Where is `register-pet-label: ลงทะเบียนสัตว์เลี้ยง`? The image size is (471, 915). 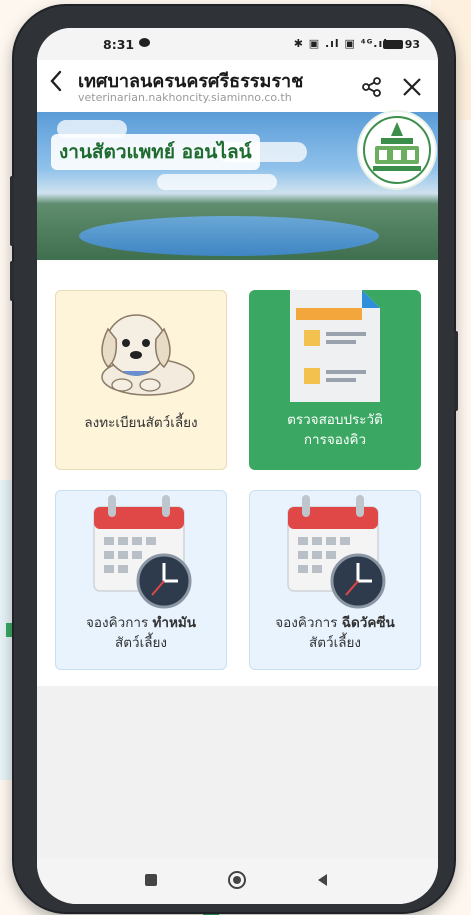 register-pet-label: ลงทะเบียนสัตว์เลี้ยง is located at coordinates (141, 423).